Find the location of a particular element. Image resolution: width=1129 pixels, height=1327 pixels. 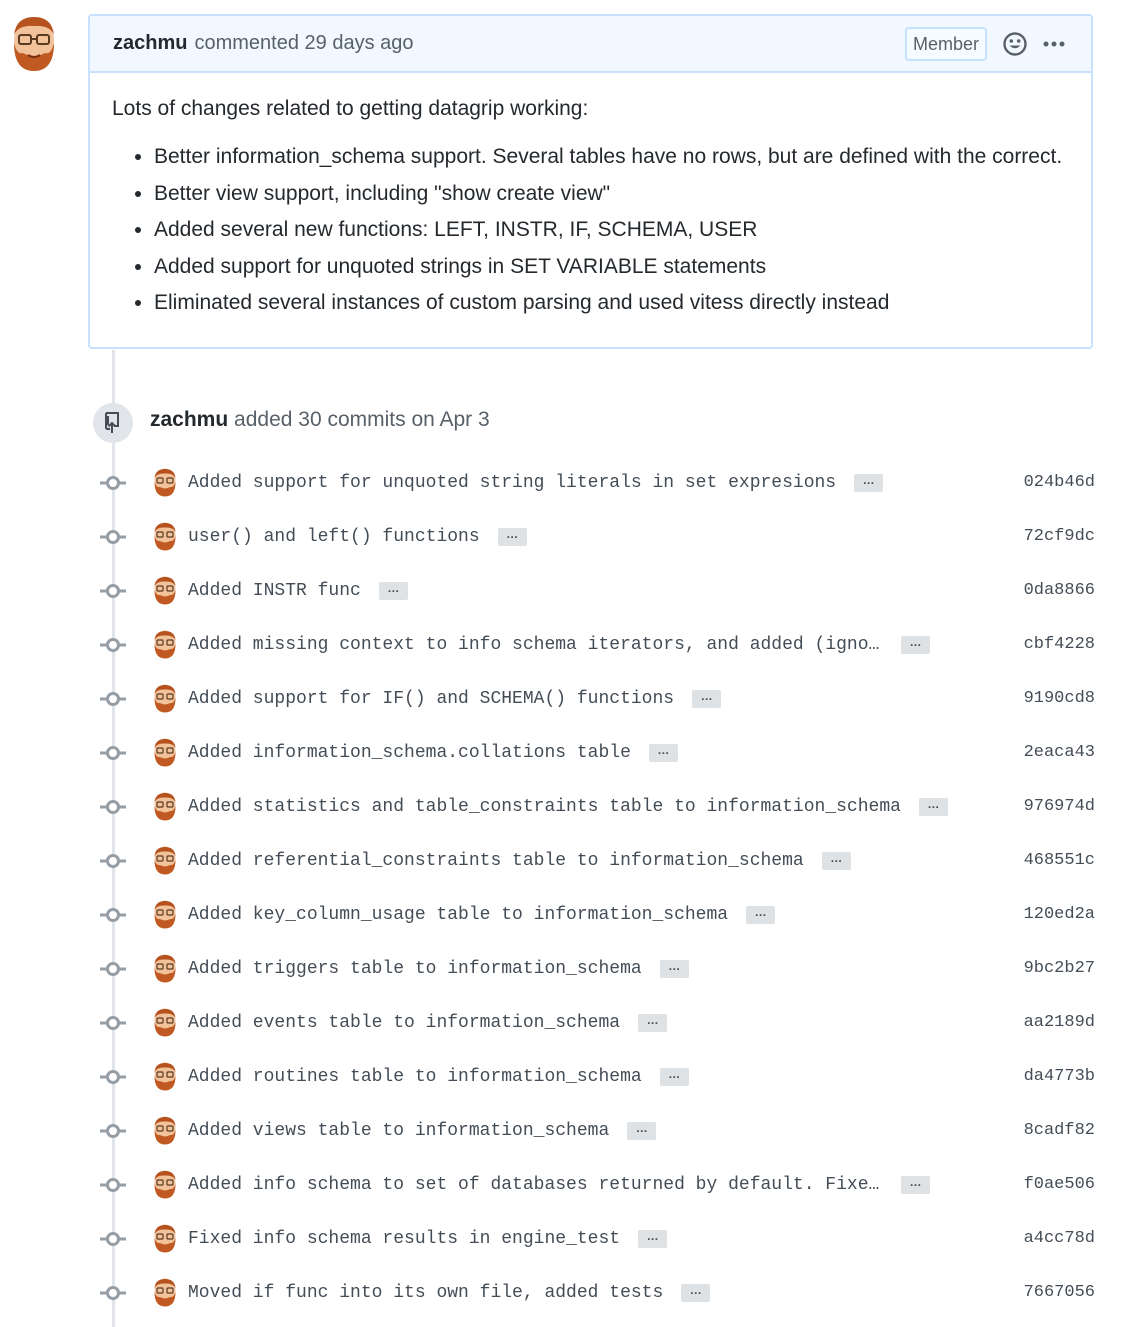

commit-message-link: user() and left() functions is located at coordinates (334, 537).